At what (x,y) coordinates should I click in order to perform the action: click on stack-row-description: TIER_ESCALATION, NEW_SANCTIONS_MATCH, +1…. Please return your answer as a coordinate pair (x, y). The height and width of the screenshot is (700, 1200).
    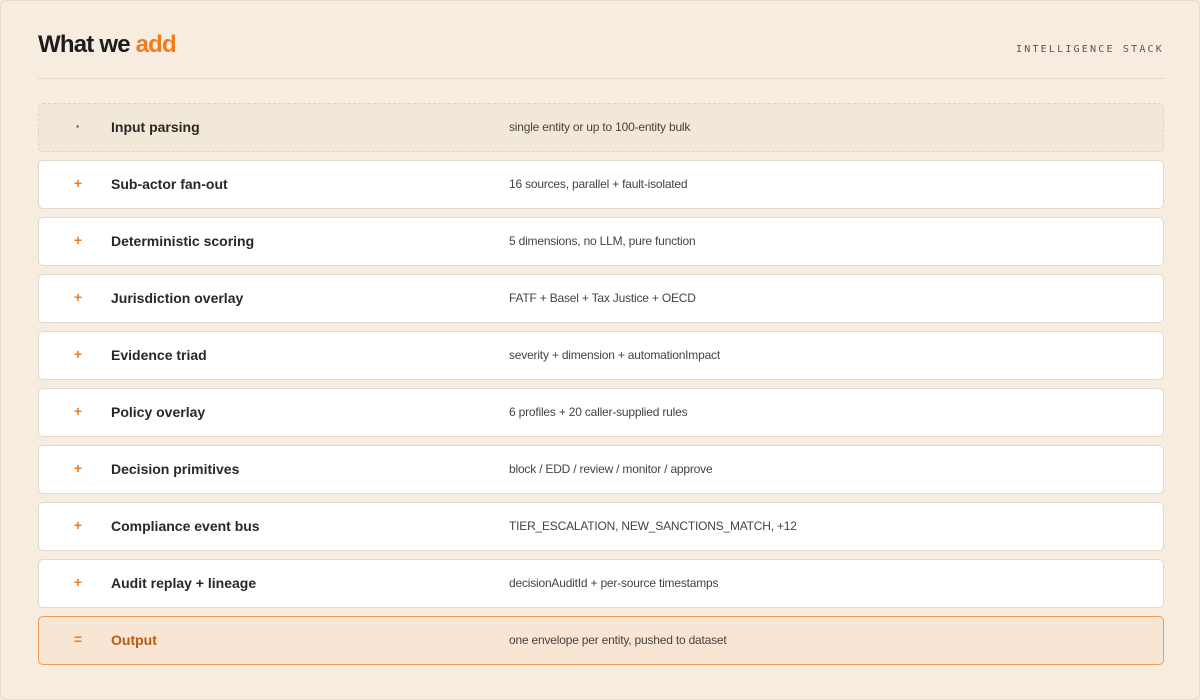
    Looking at the image, I should click on (653, 526).